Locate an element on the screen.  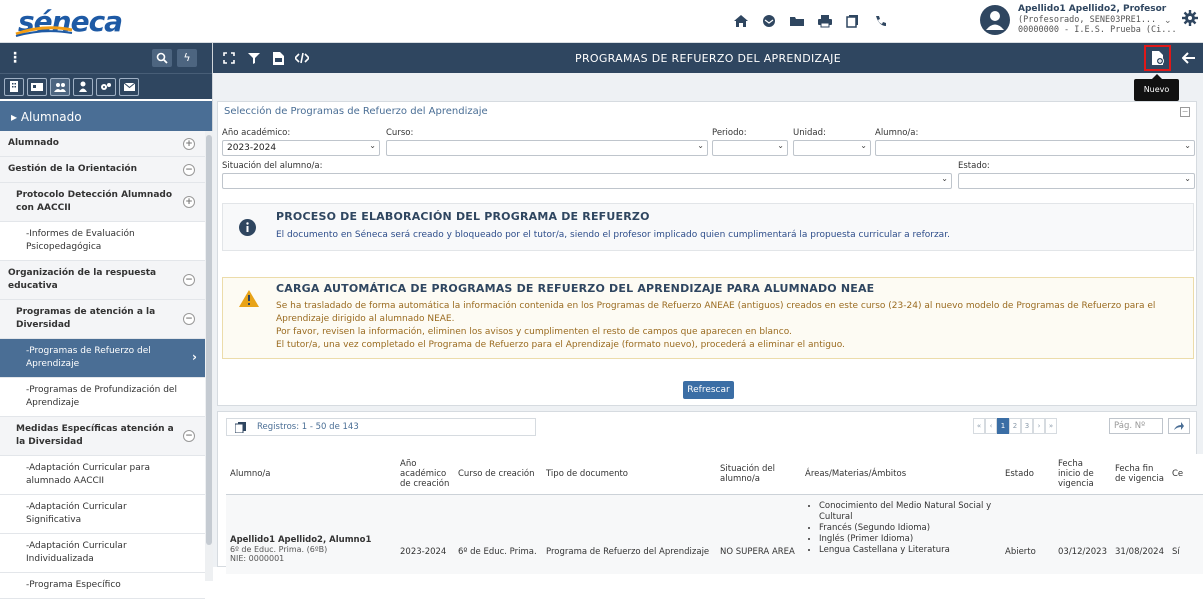
column-header-2: Curso de creación is located at coordinates (498, 474).